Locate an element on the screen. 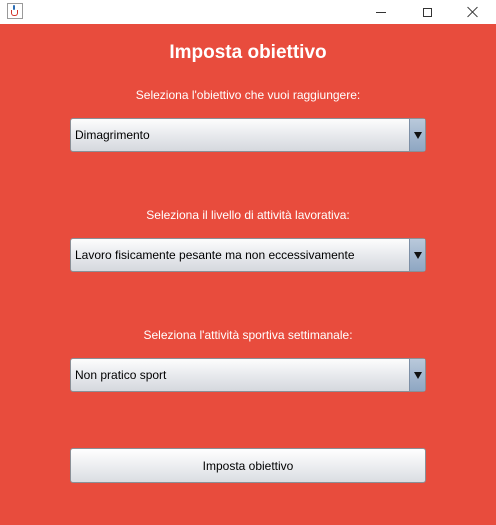 The image size is (496, 525). close-icon is located at coordinates (473, 12).